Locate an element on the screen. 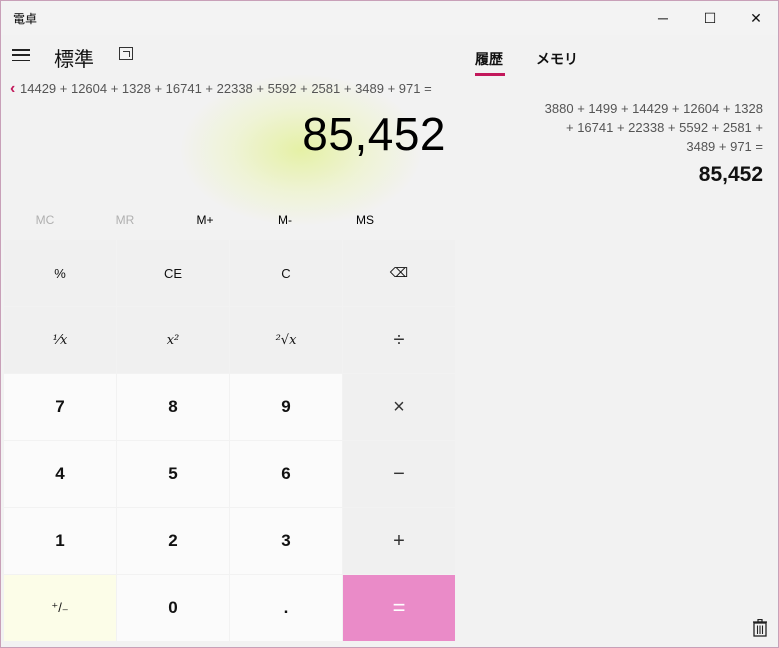 This screenshot has width=779, height=648. digit-6-label: 6 is located at coordinates (286, 473).